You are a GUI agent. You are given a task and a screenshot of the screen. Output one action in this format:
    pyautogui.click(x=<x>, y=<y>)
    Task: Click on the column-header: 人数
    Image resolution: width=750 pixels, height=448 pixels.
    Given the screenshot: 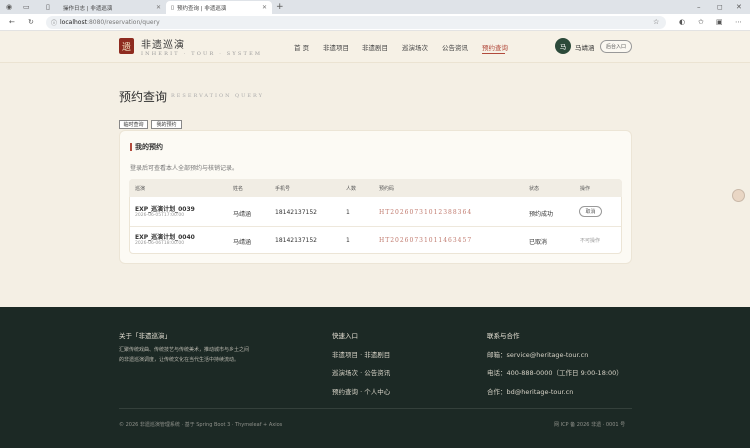 What is the action you would take?
    pyautogui.click(x=351, y=189)
    